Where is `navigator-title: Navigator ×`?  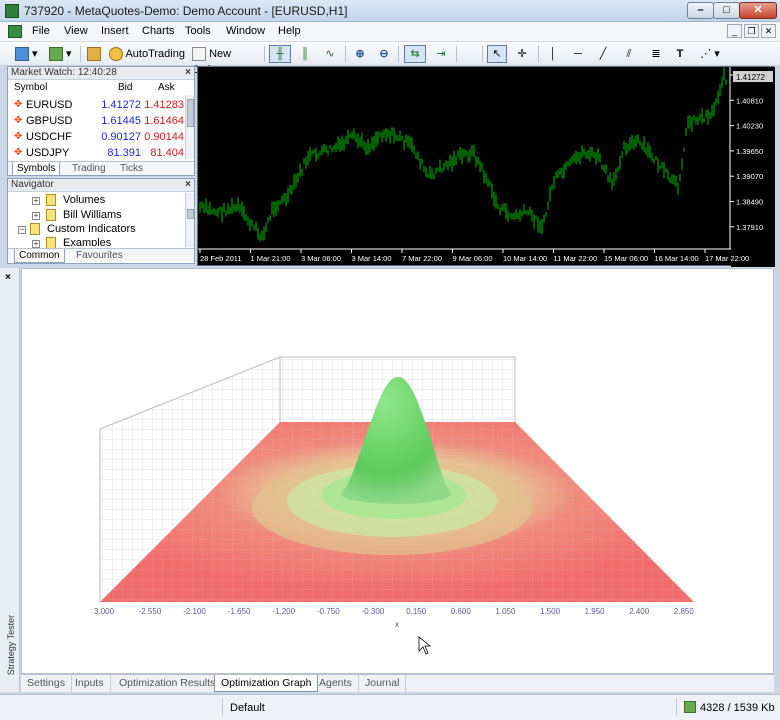
navigator-title: Navigator × is located at coordinates (101, 185).